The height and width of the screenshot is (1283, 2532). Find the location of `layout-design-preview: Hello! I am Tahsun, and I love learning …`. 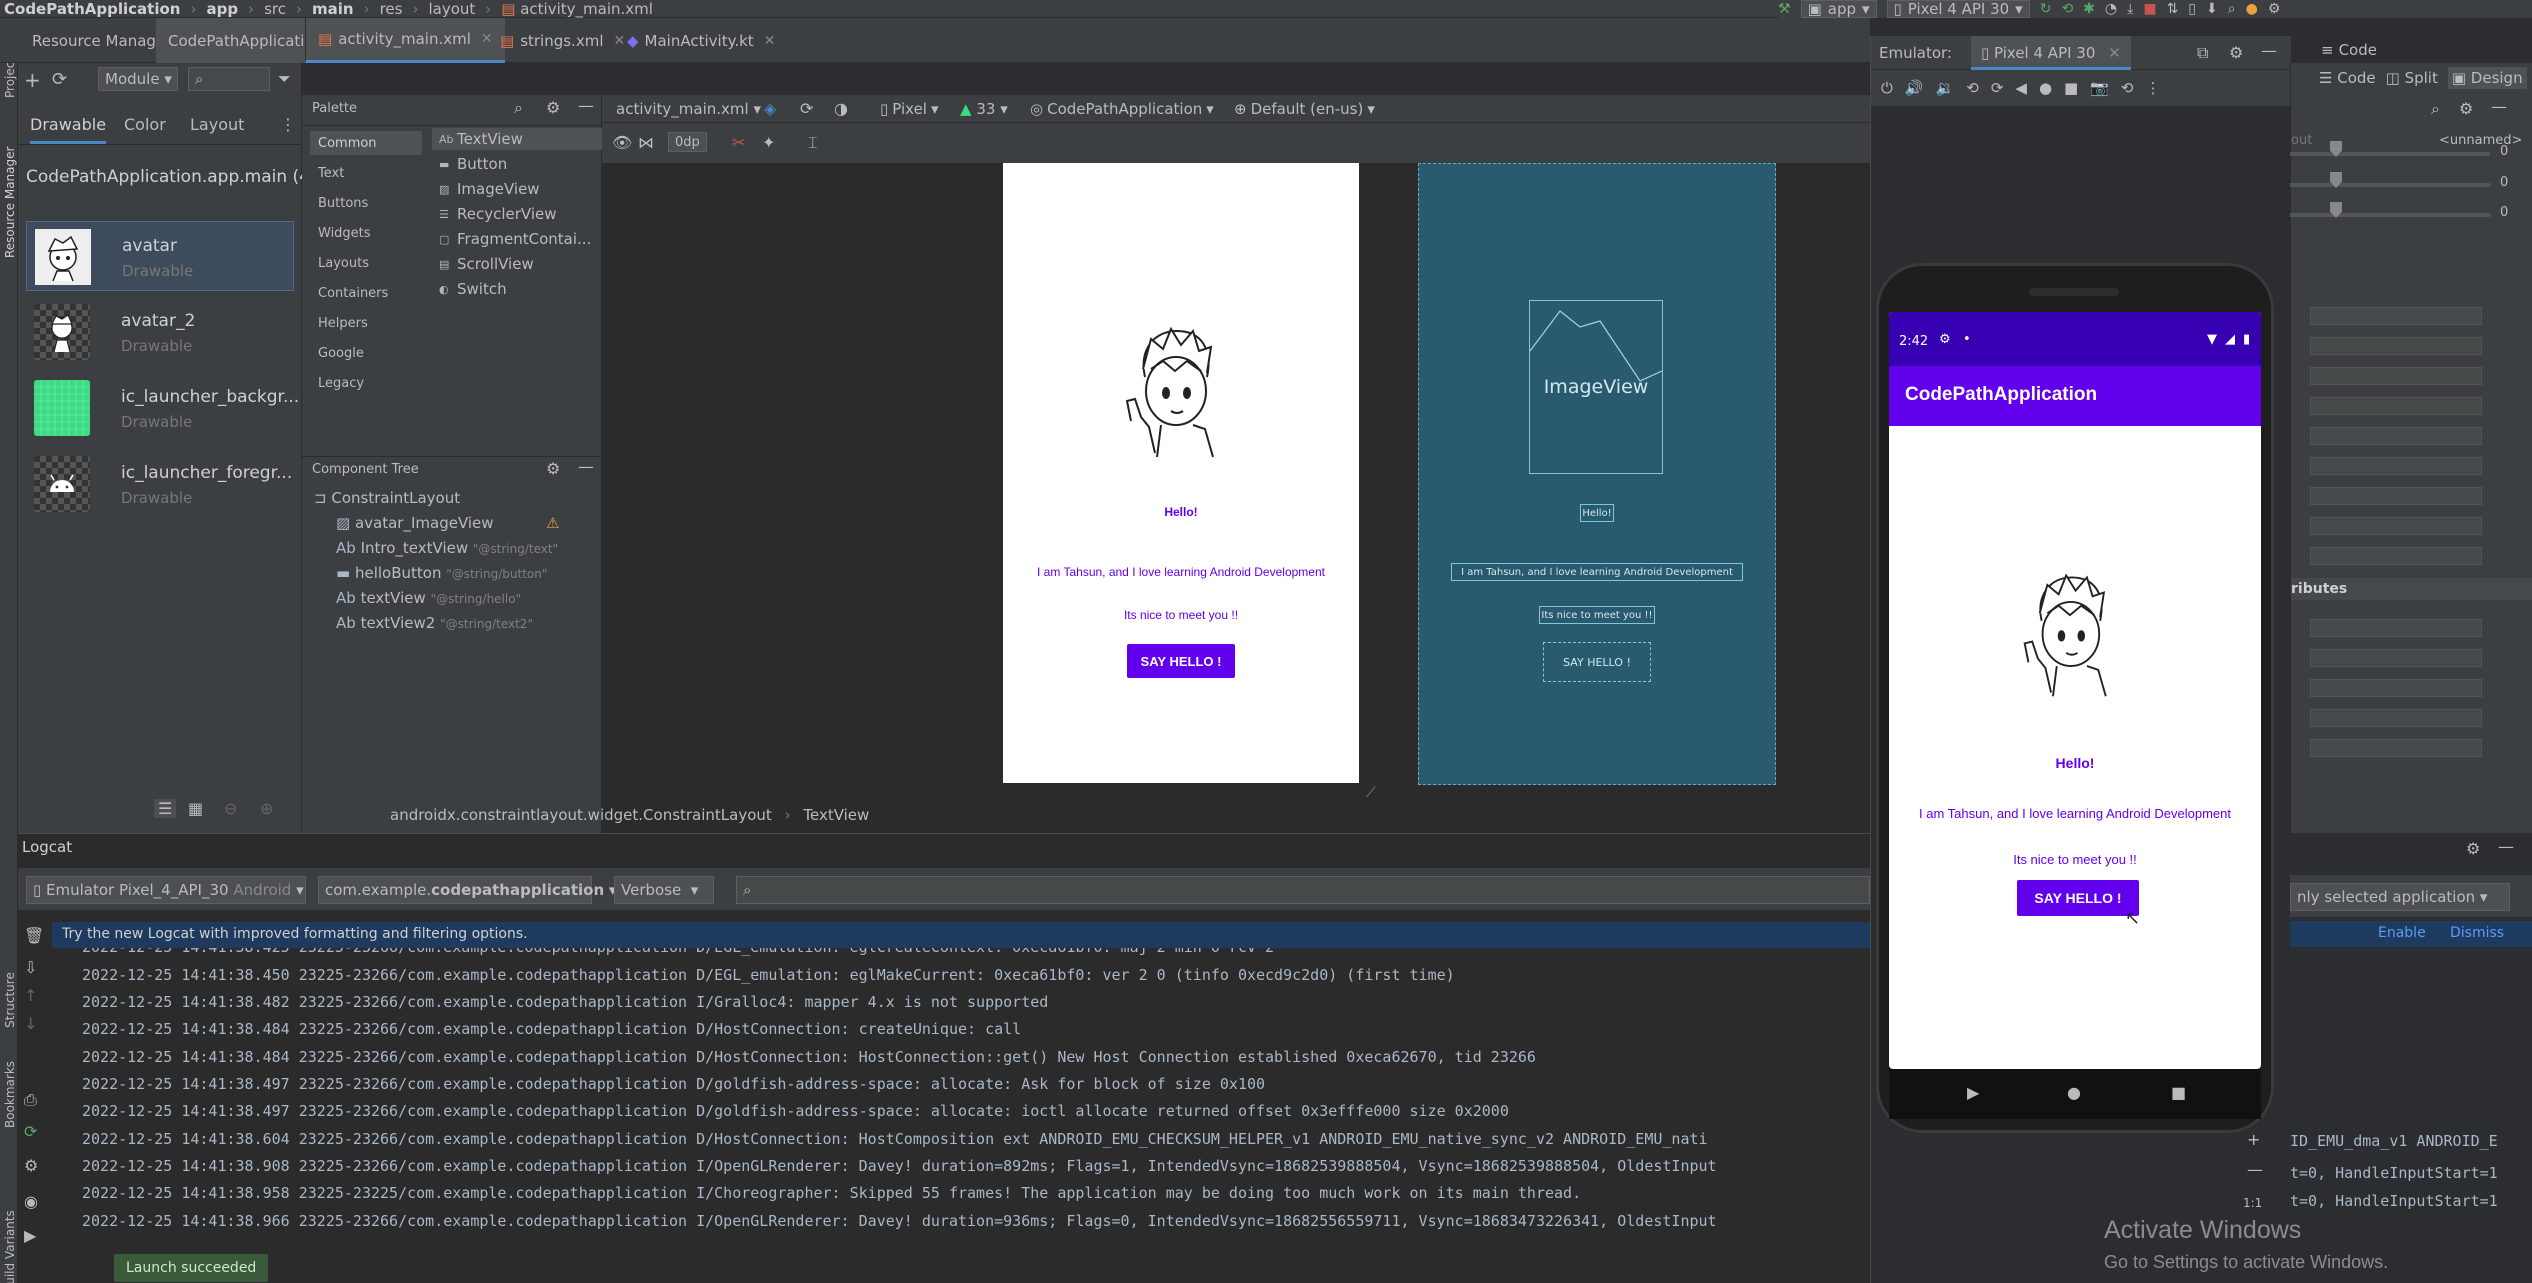

layout-design-preview: Hello! I am Tahsun, and I love learning … is located at coordinates (1181, 473).